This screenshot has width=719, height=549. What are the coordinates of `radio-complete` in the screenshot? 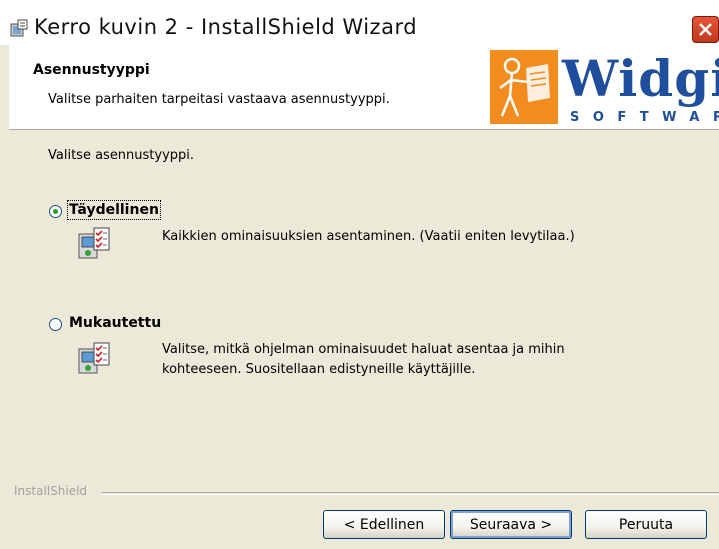 It's located at (55, 211).